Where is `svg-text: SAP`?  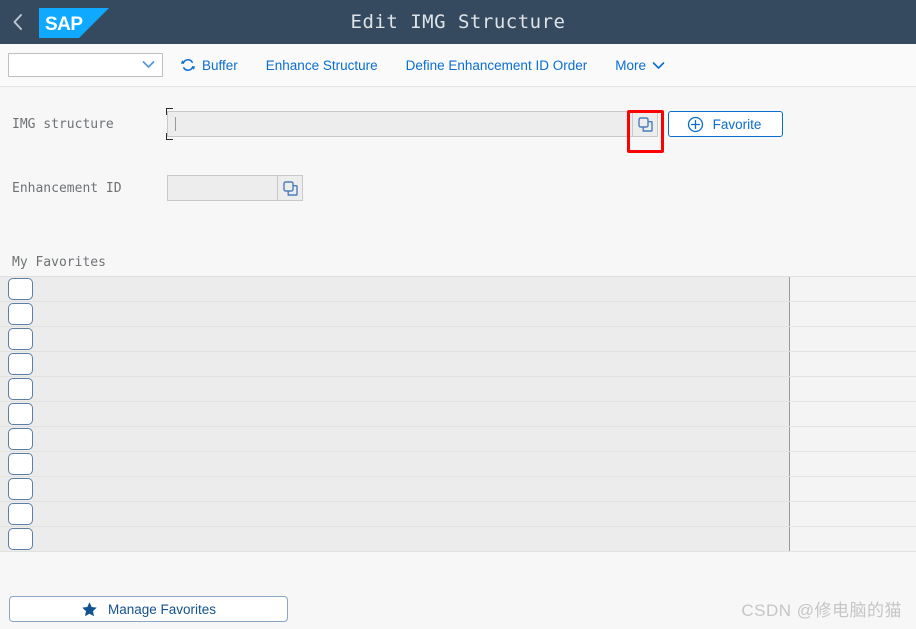 svg-text: SAP is located at coordinates (64, 24).